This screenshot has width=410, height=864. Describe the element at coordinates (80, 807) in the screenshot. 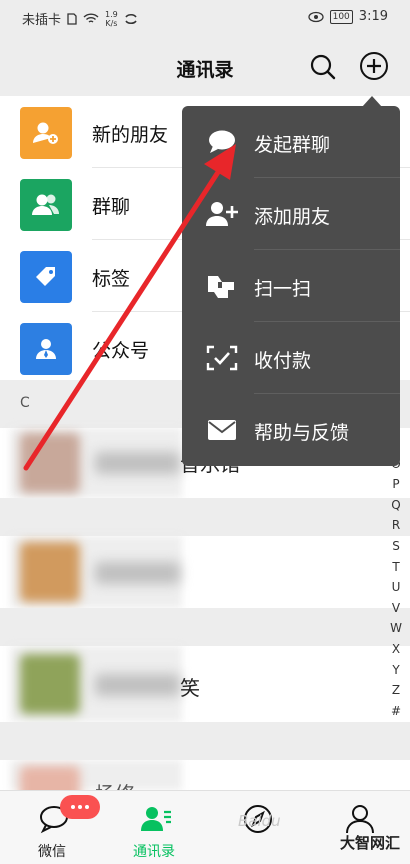

I see `unread-badge` at that location.